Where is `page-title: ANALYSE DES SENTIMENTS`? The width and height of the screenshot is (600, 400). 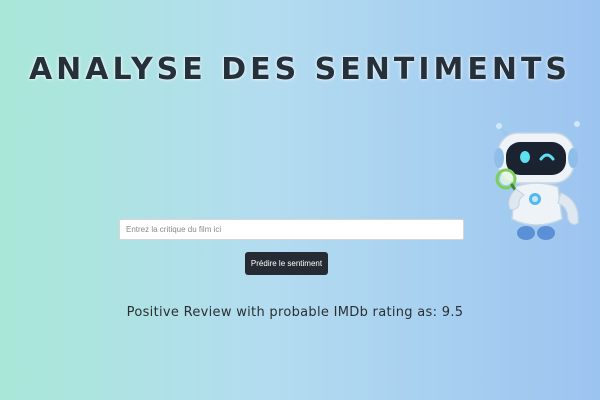
page-title: ANALYSE DES SENTIMENTS is located at coordinates (300, 69).